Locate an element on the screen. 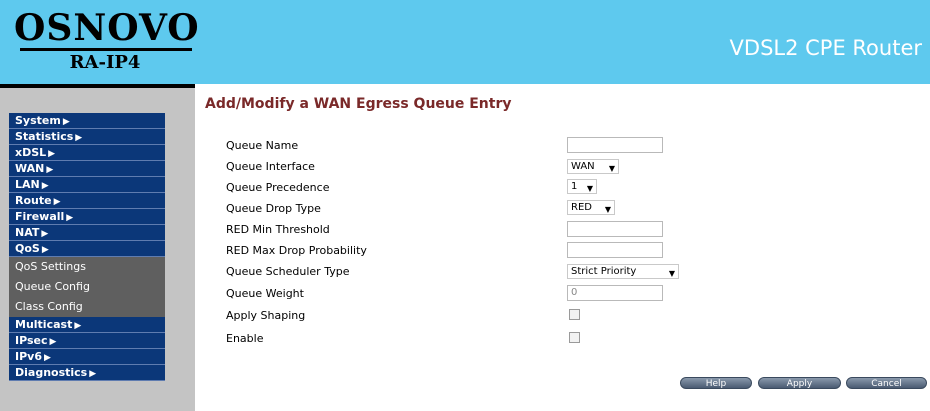 The image size is (930, 411). apply-shaping-label: Apply Shaping is located at coordinates (266, 315).